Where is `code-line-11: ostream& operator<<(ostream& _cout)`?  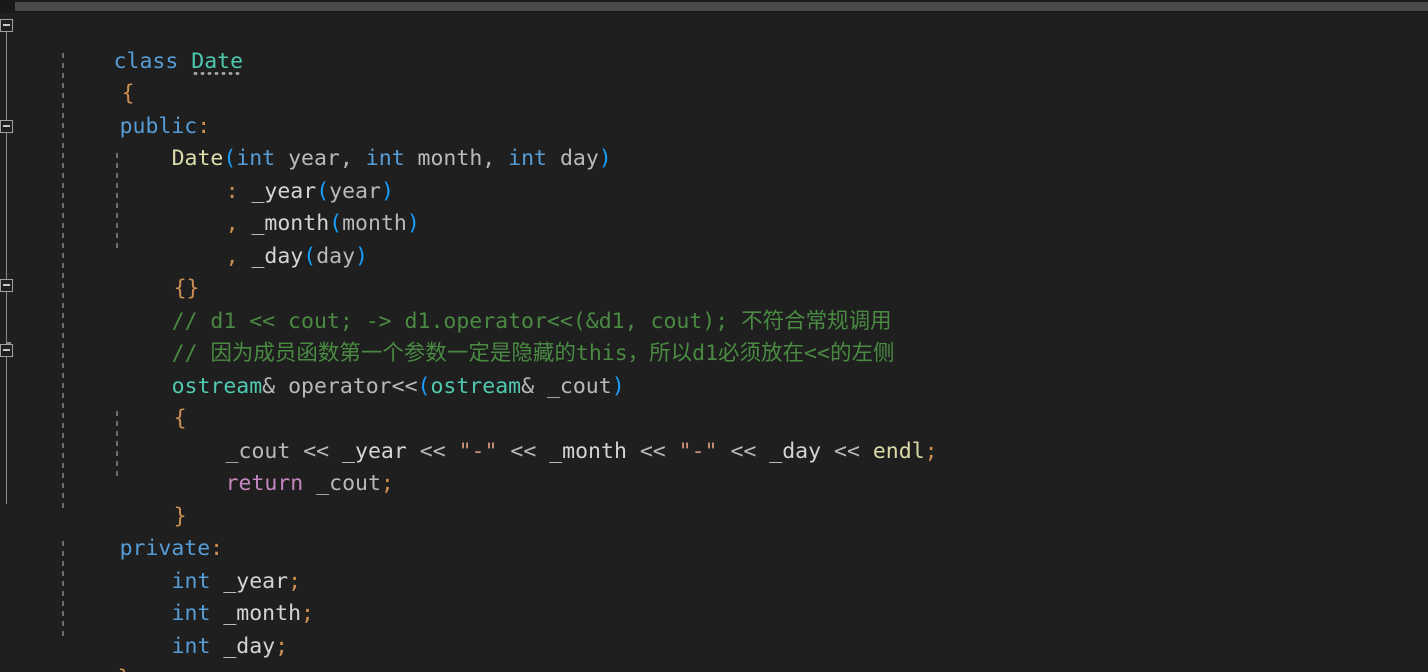 code-line-11: ostream& operator<<(ostream& _cout) is located at coordinates (714, 368).